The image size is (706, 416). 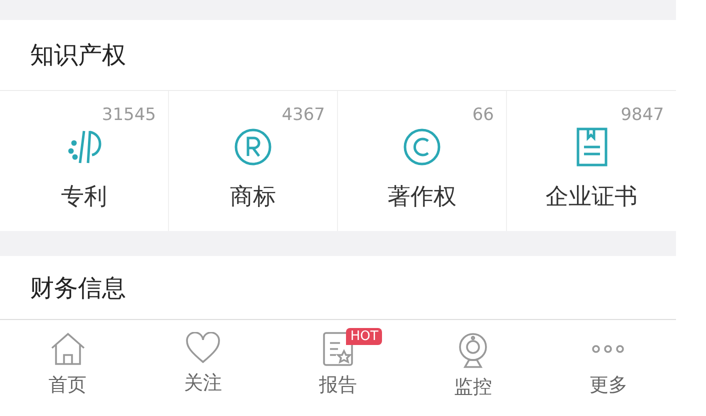 I want to click on category-label: 商标, so click(x=253, y=196).